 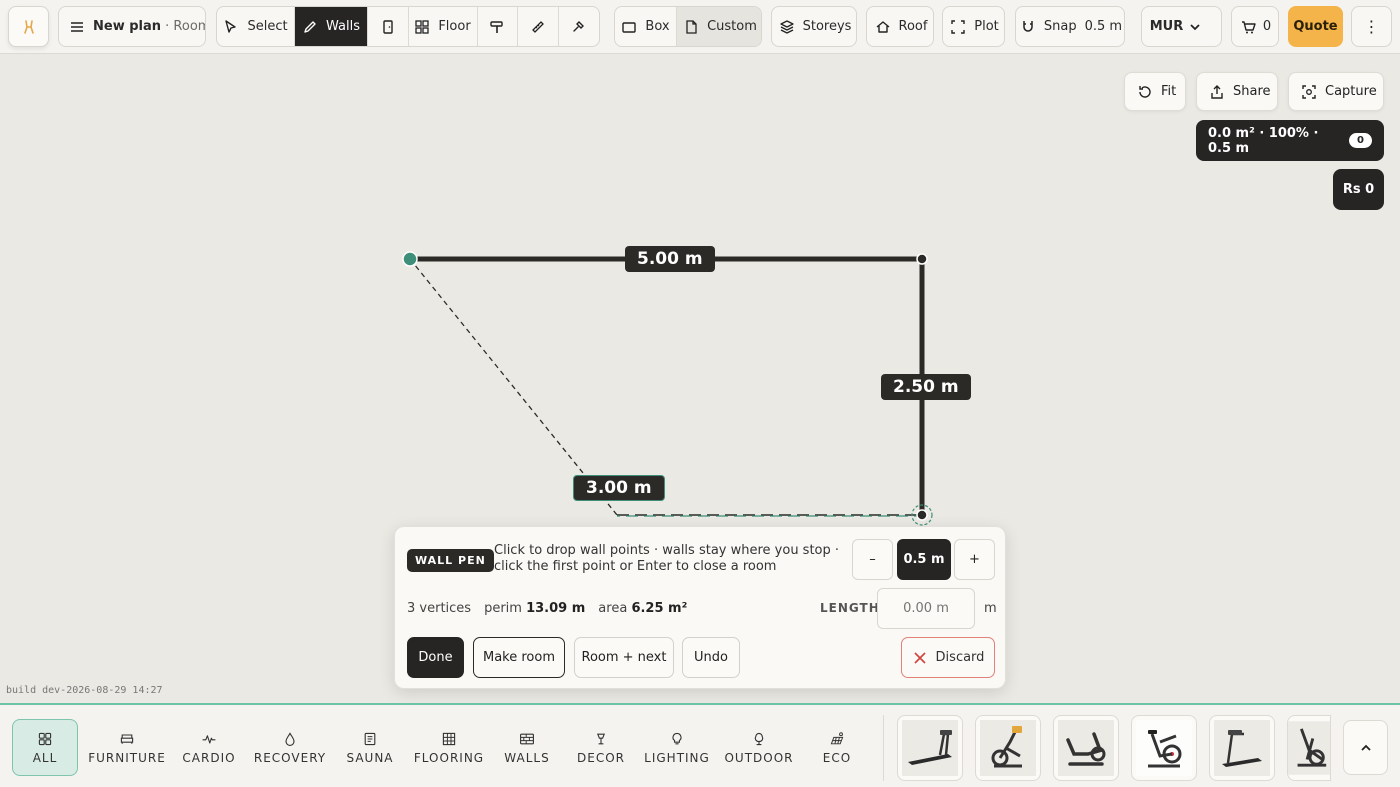 What do you see at coordinates (1181, 26) in the screenshot?
I see `currency-select: MUR` at bounding box center [1181, 26].